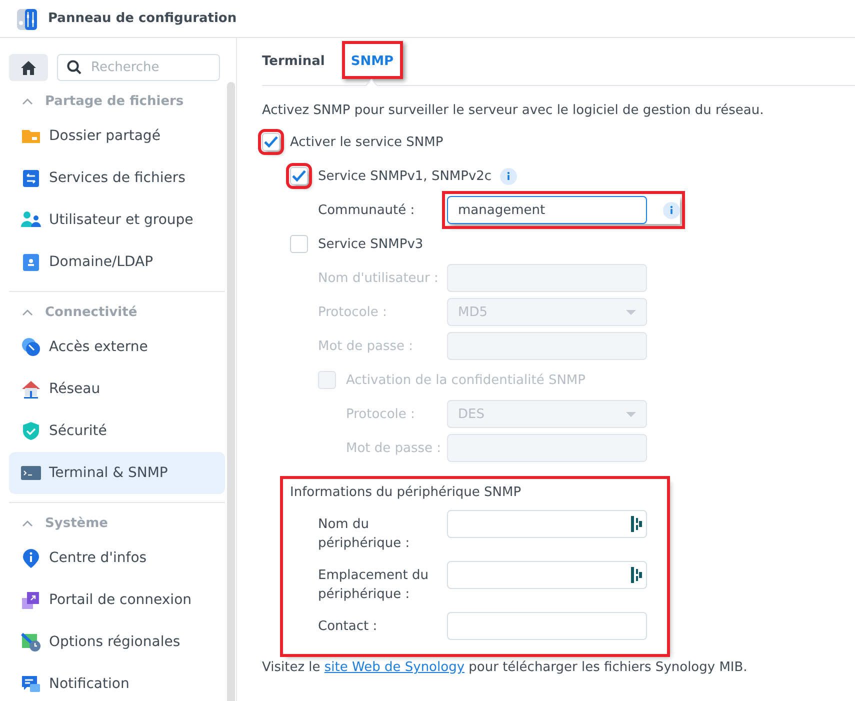 This screenshot has height=701, width=855. Describe the element at coordinates (31, 558) in the screenshot. I see `info-pin-icon` at that location.